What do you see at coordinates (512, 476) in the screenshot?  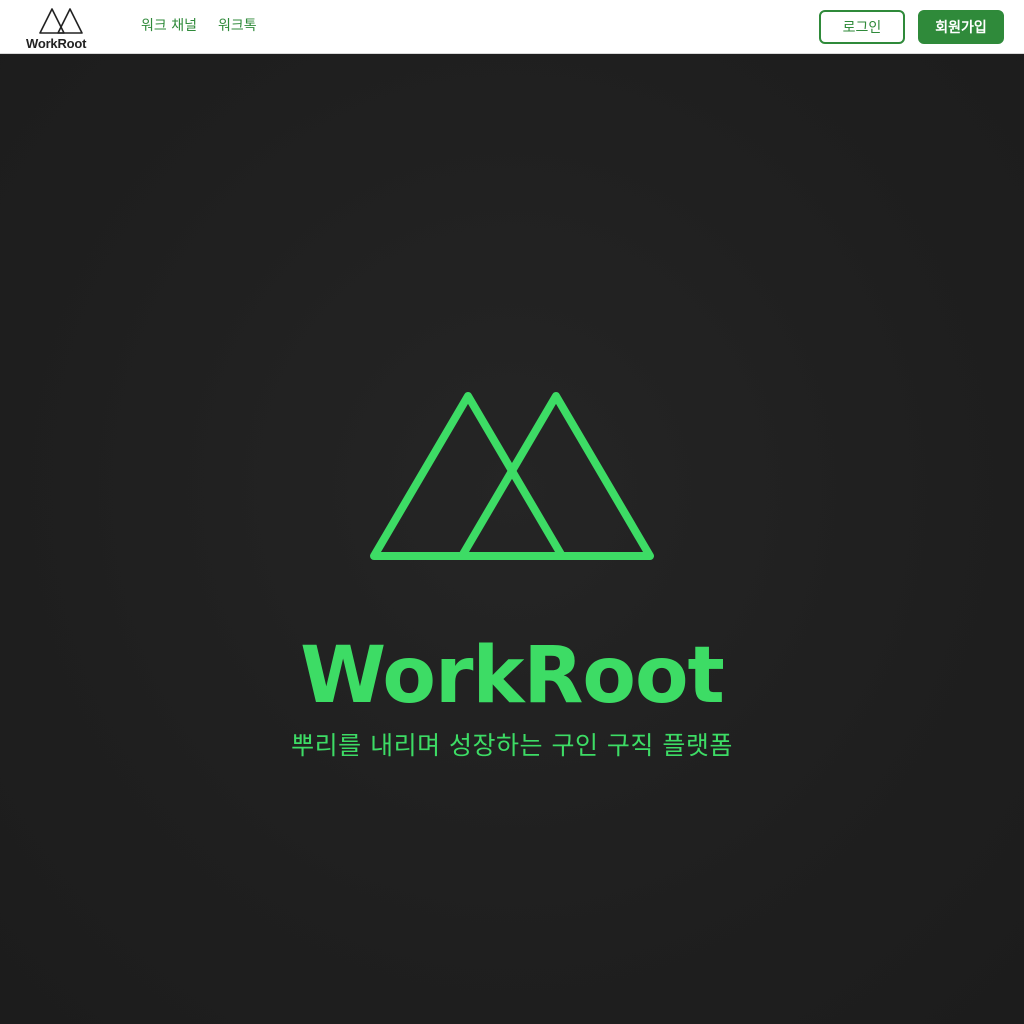 I see `workroot-mountain-icon` at bounding box center [512, 476].